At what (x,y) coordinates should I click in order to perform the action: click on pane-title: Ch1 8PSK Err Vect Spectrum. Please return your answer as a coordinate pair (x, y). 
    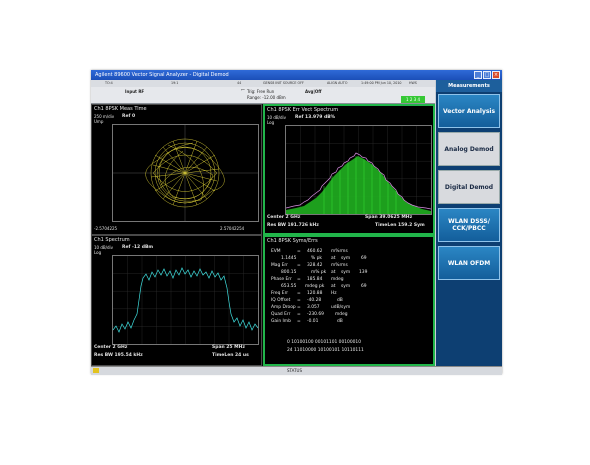
    Looking at the image, I should click on (303, 110).